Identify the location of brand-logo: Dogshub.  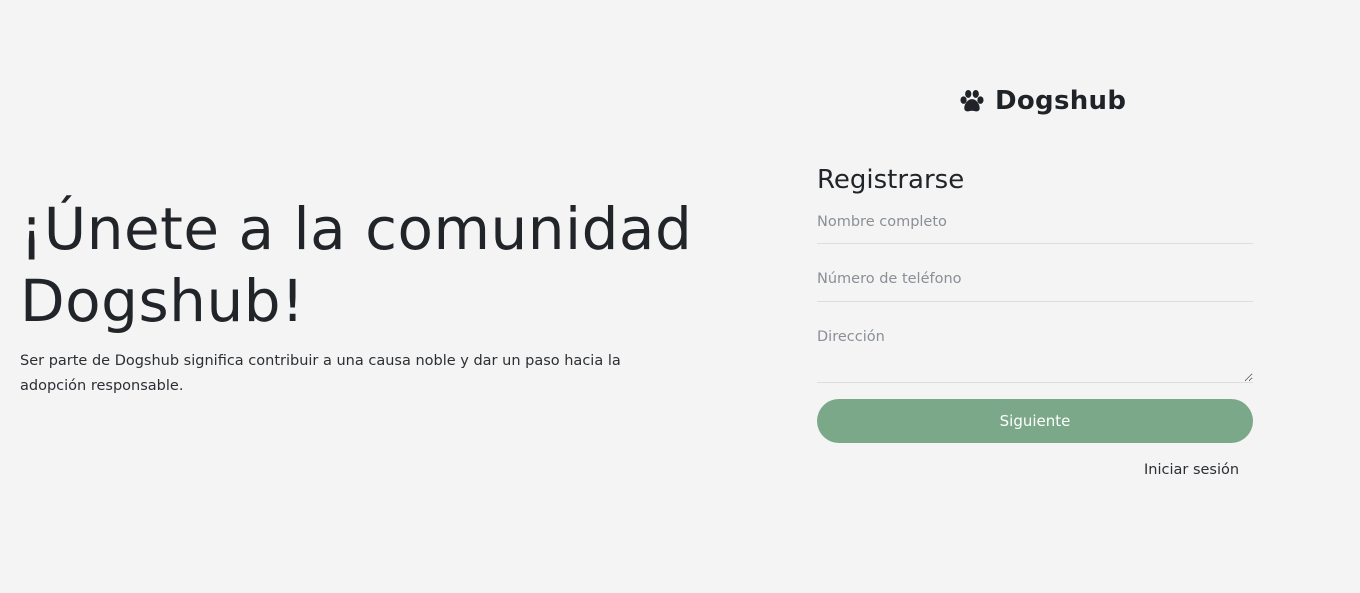
(1041, 101).